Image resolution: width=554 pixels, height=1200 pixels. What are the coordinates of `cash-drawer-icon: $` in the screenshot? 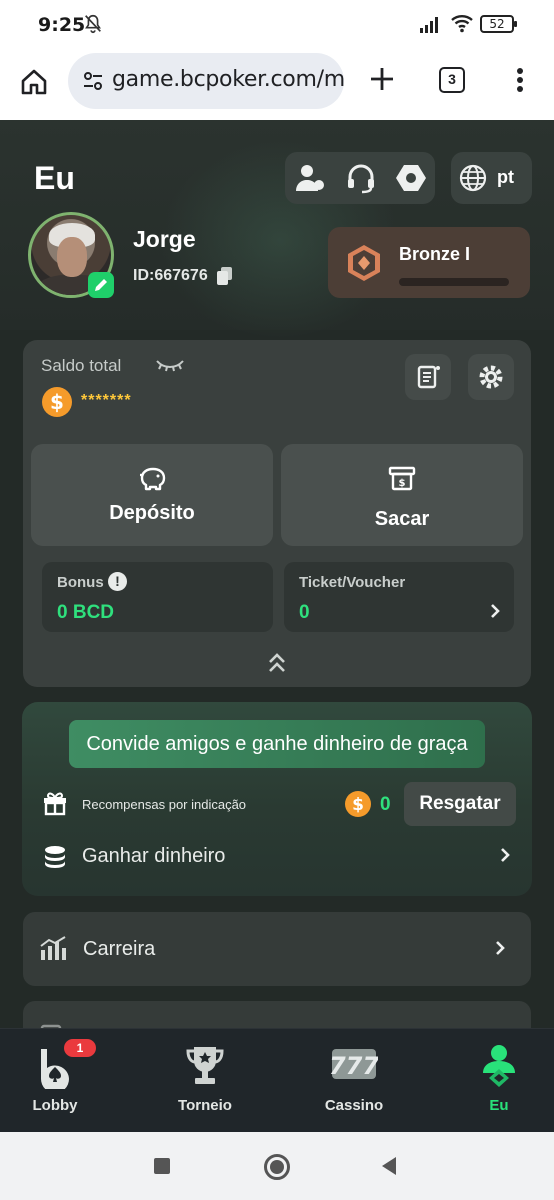 It's located at (402, 478).